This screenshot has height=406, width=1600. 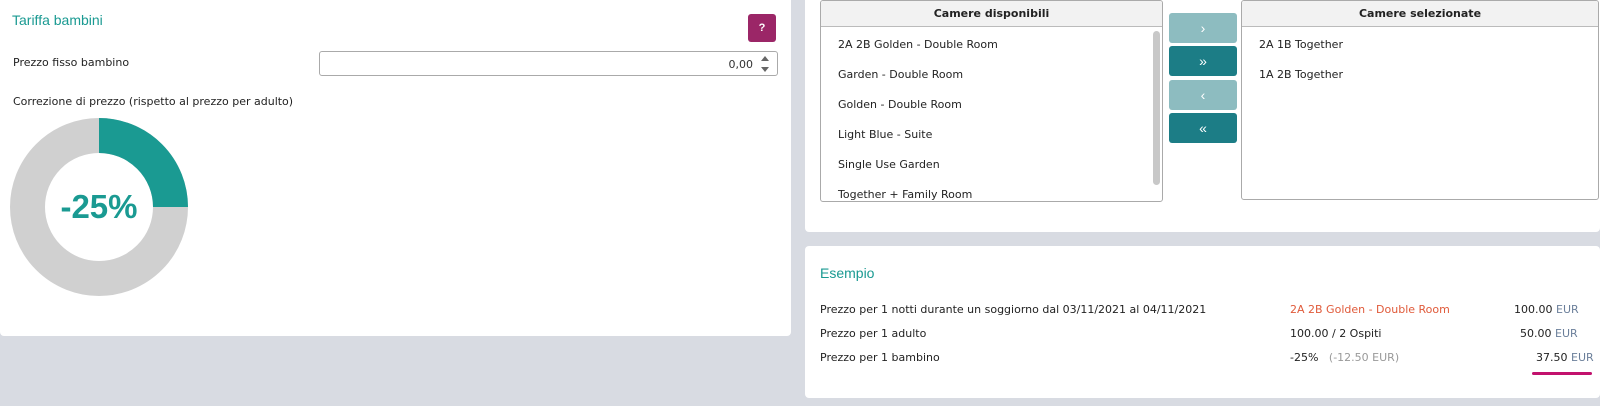 What do you see at coordinates (880, 357) in the screenshot?
I see `example-row-label: Prezzo per 1 bambino` at bounding box center [880, 357].